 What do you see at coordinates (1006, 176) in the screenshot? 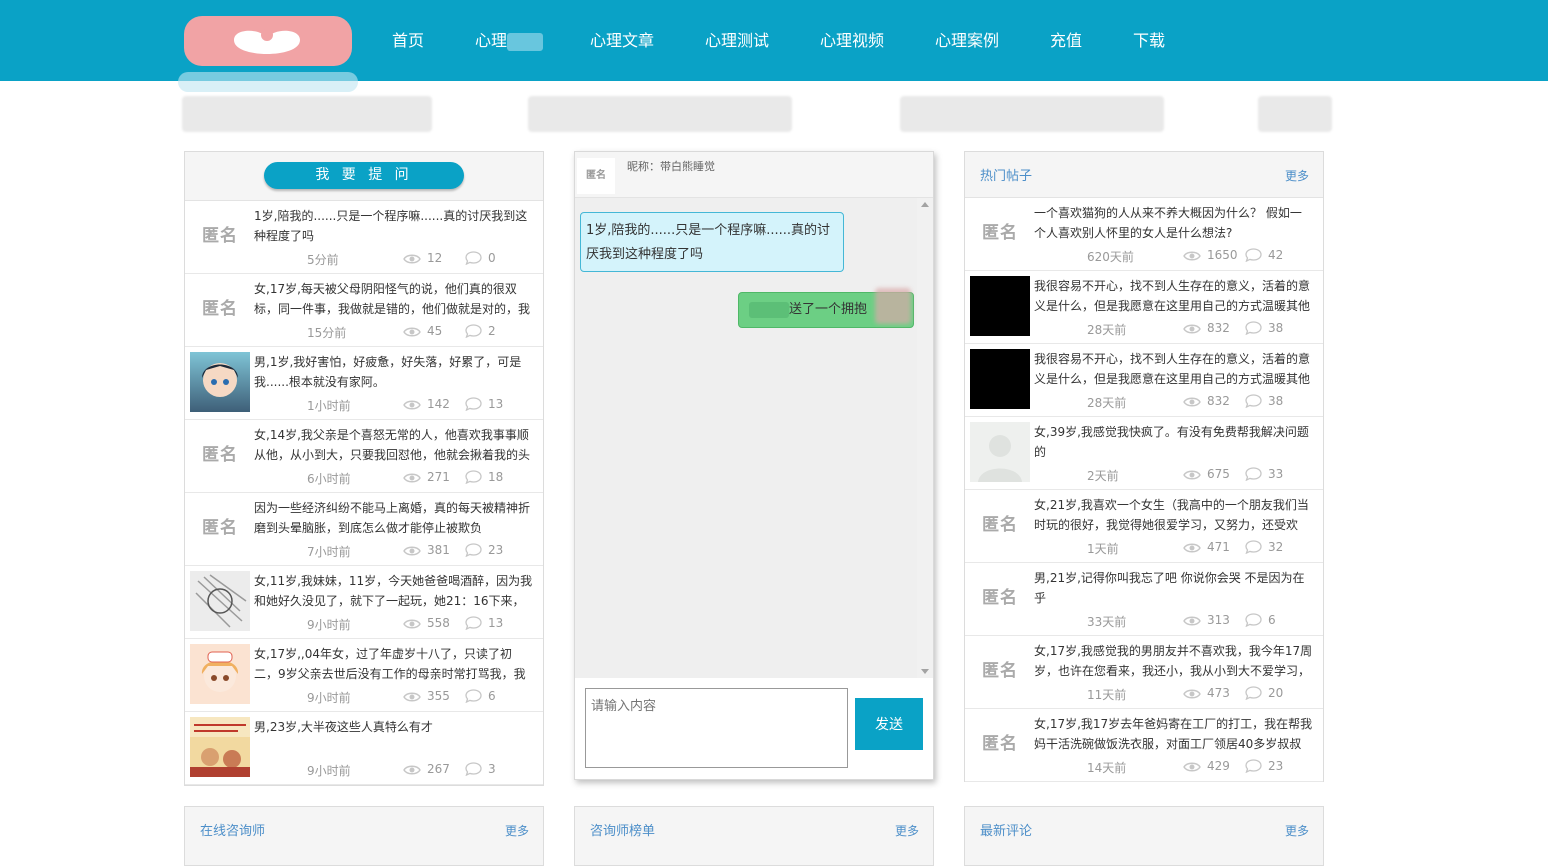
I see `panel-title: 热门帖子` at bounding box center [1006, 176].